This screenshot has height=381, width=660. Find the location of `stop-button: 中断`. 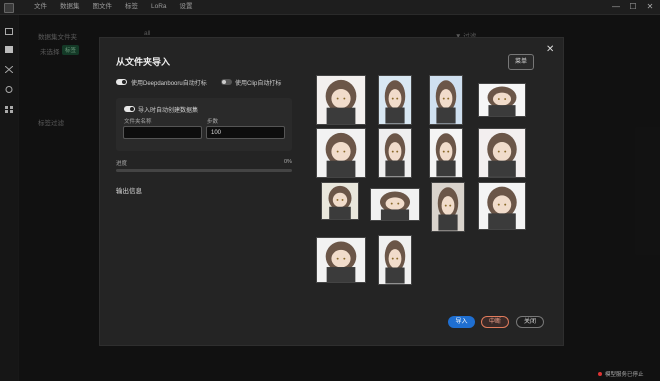

stop-button: 中断 is located at coordinates (495, 322).